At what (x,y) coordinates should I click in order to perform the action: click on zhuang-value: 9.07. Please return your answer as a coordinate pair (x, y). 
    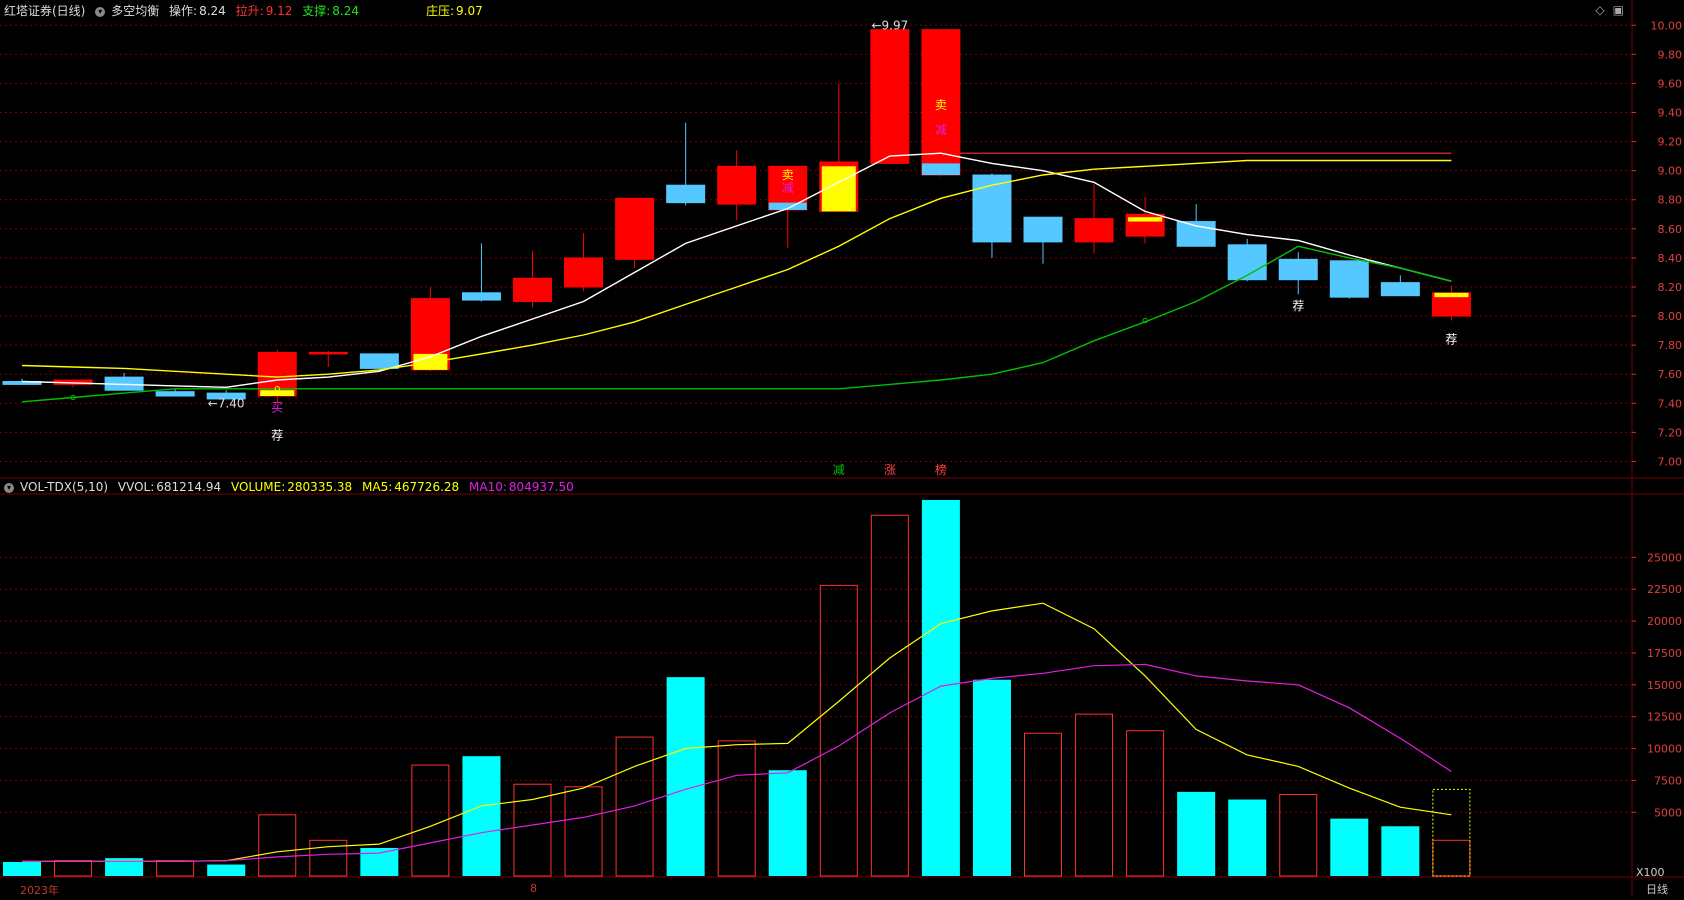
    Looking at the image, I should click on (469, 11).